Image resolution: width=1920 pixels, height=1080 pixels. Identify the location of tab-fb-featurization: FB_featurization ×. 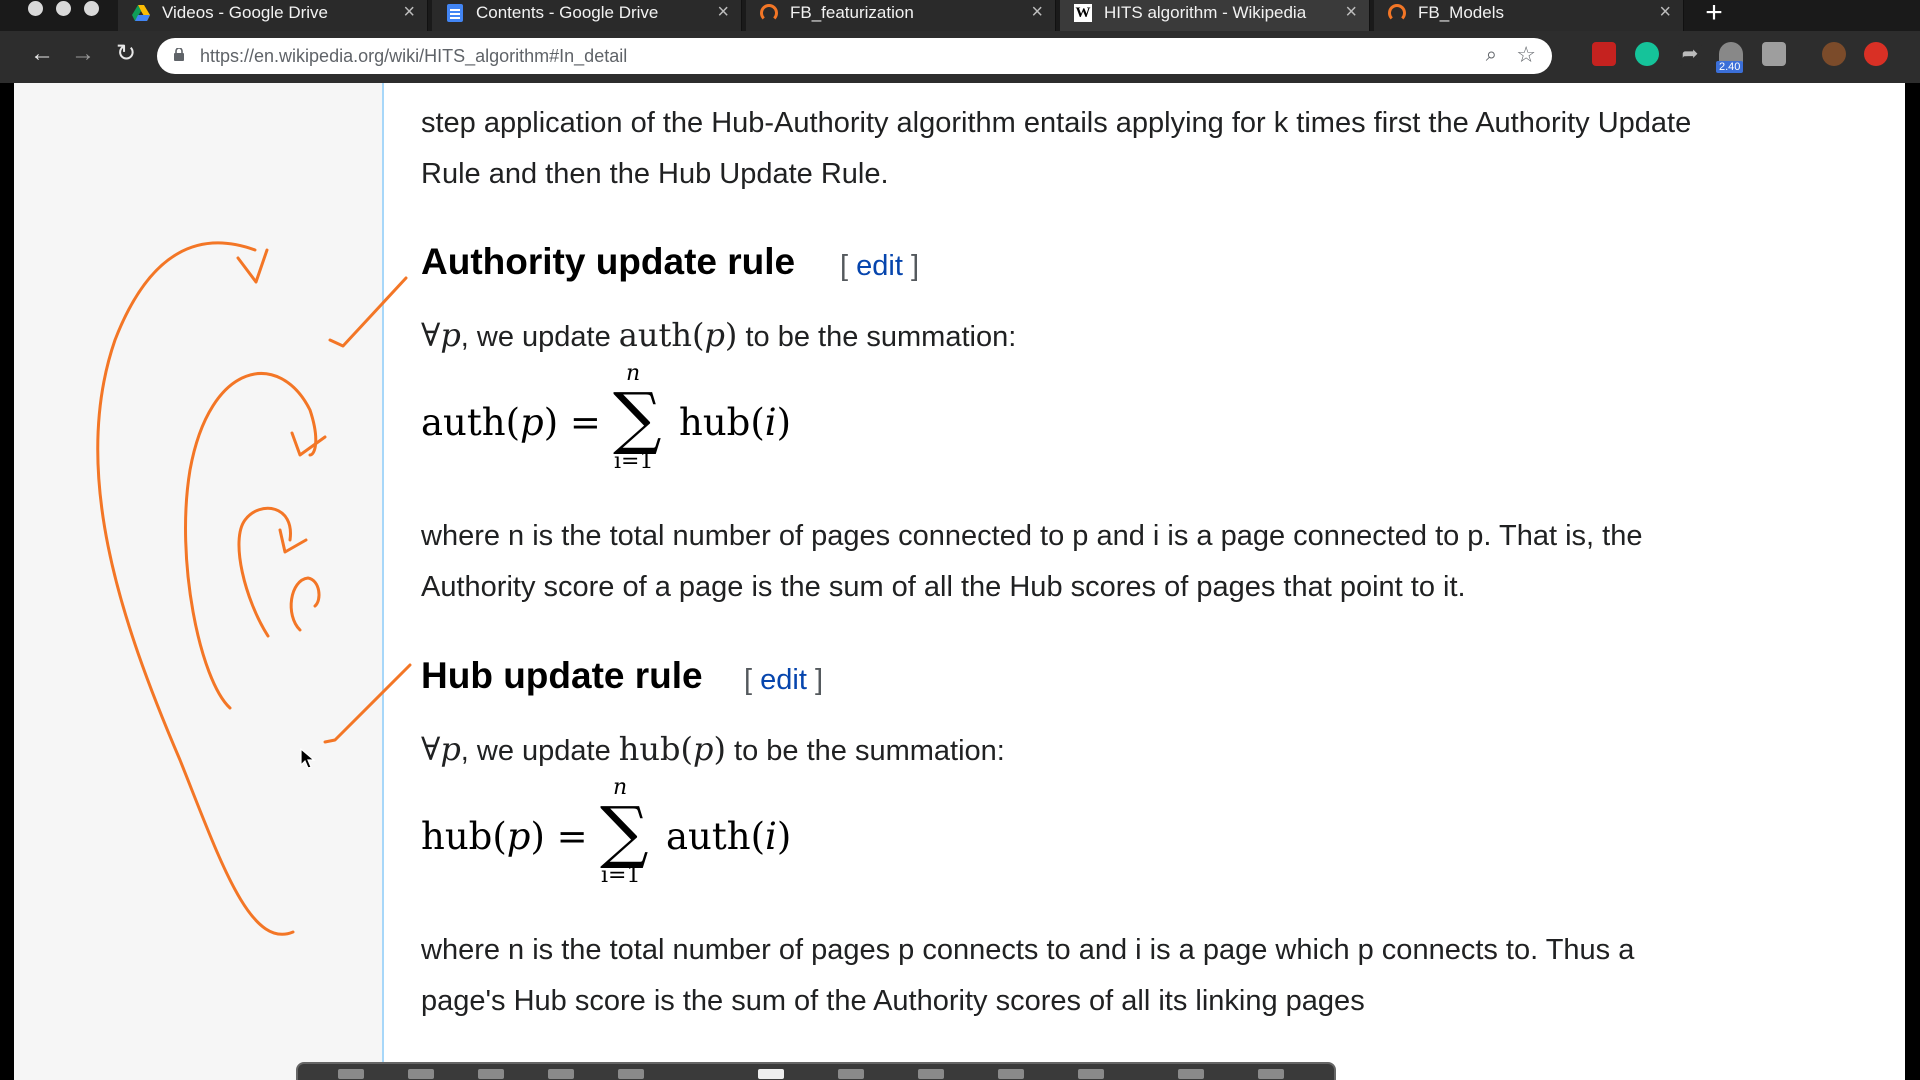
(901, 15).